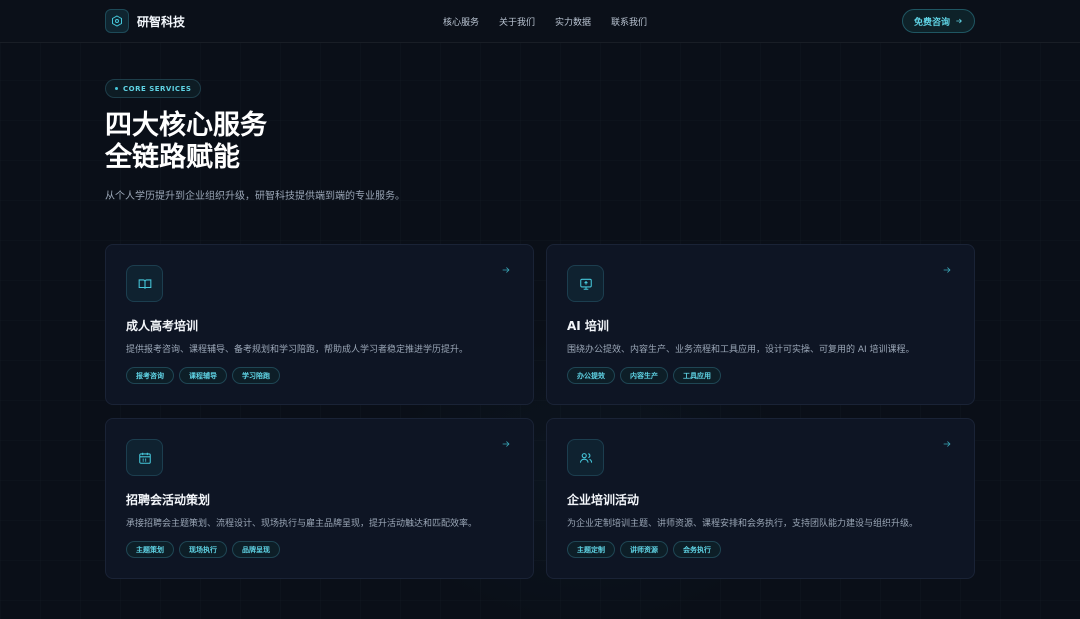 The width and height of the screenshot is (1080, 619). Describe the element at coordinates (186, 125) in the screenshot. I see `section-title-line1: 四大核心服务` at that location.